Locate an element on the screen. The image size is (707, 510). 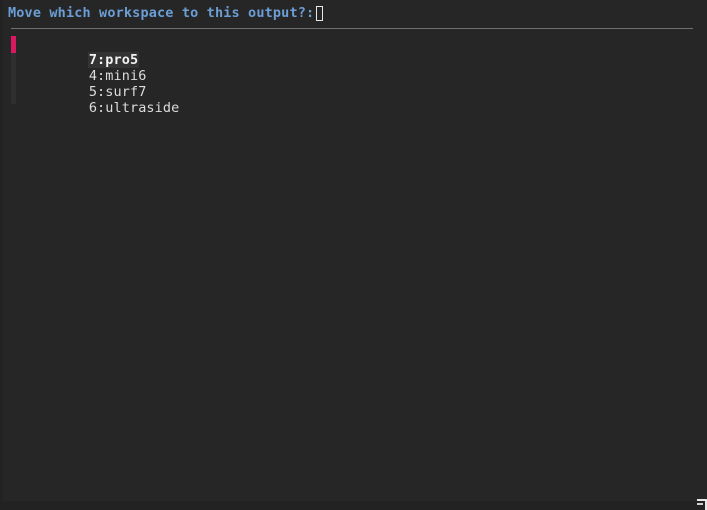
scrollbar-track is located at coordinates (13, 70).